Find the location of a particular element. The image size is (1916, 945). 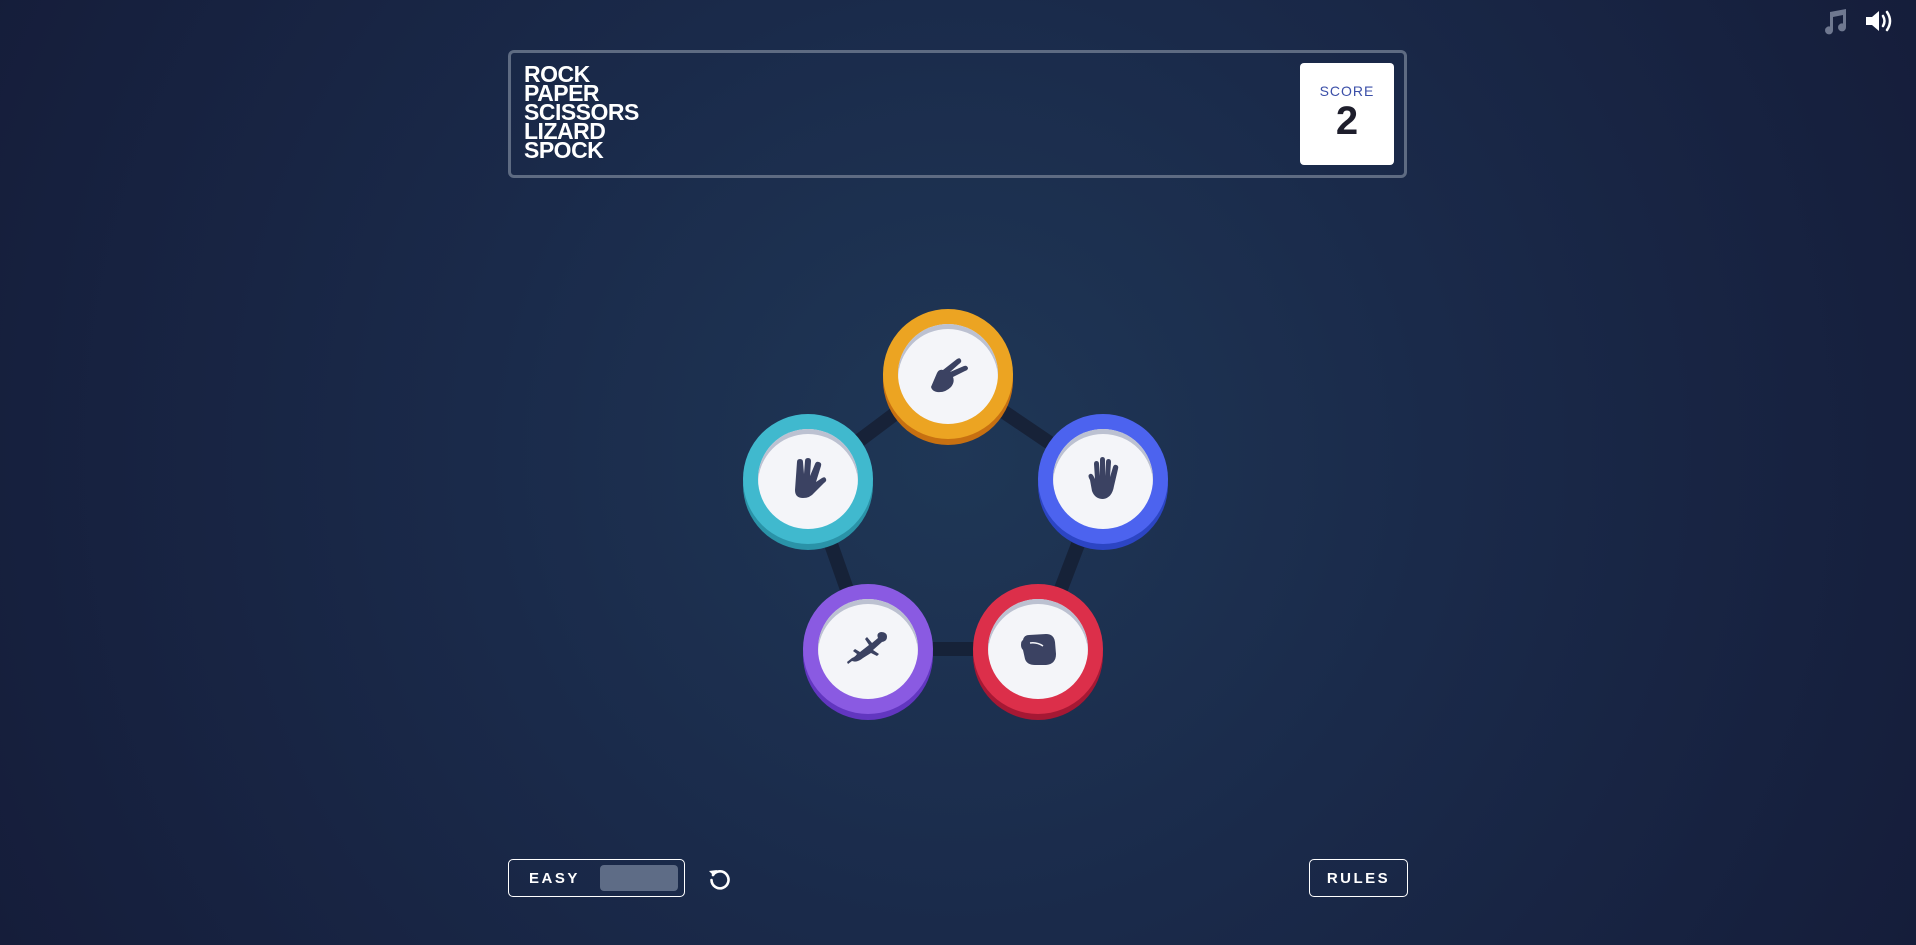

spock-token is located at coordinates (808, 479).